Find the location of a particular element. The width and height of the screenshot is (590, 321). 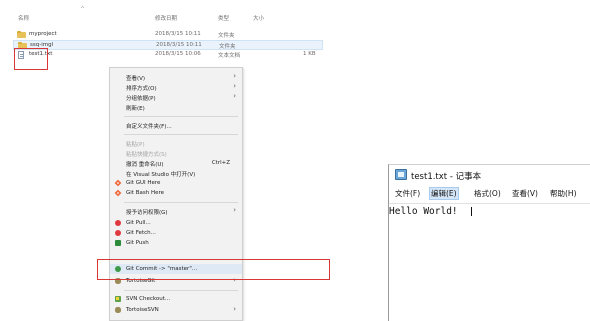

menu-item-label: 查看(V) is located at coordinates (136, 78).